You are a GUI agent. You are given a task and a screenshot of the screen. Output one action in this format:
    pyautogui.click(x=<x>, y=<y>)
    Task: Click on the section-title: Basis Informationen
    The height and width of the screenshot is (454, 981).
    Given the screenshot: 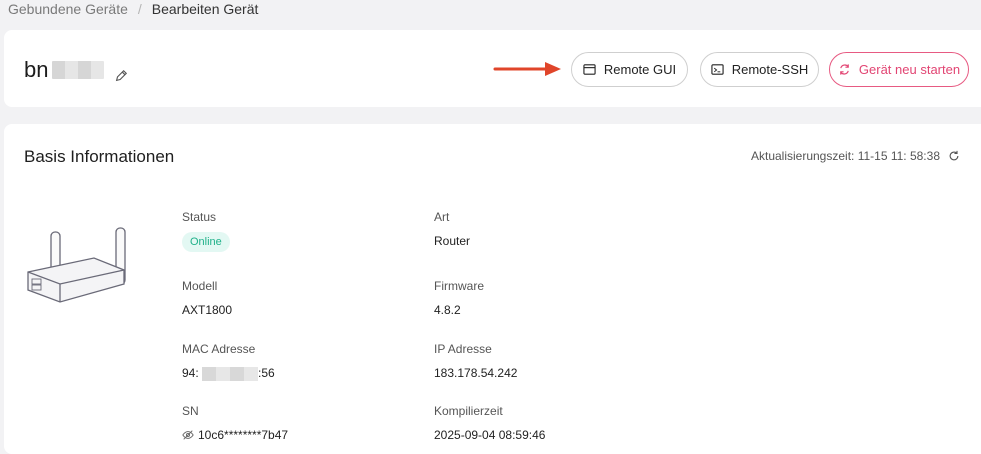 What is the action you would take?
    pyautogui.click(x=99, y=156)
    